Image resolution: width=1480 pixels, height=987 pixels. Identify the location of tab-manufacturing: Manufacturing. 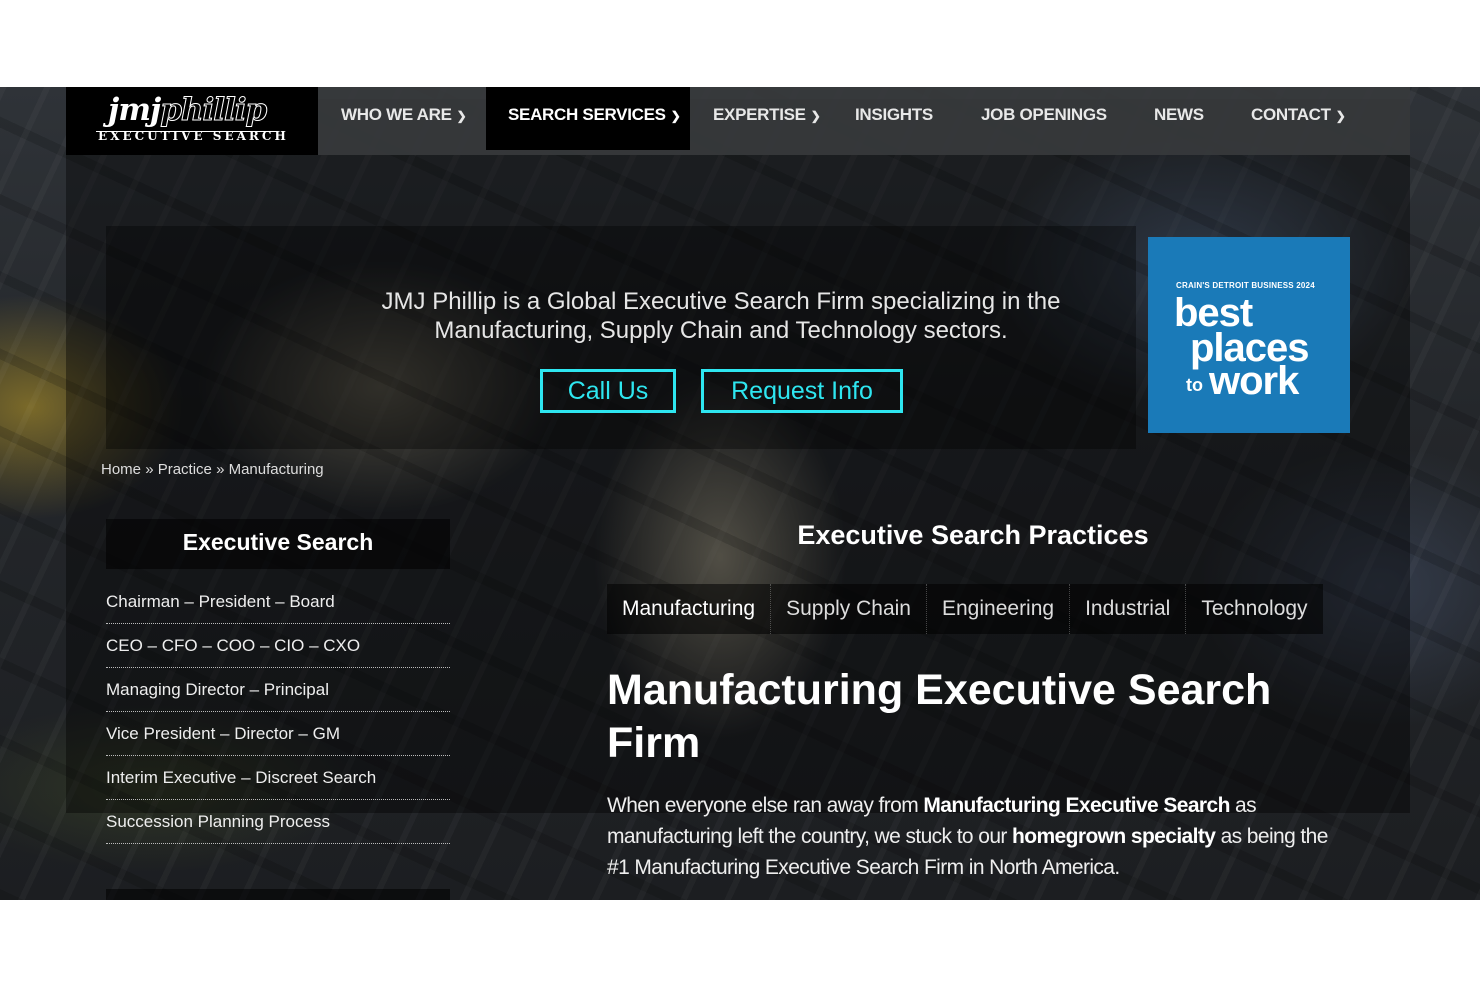
(689, 609).